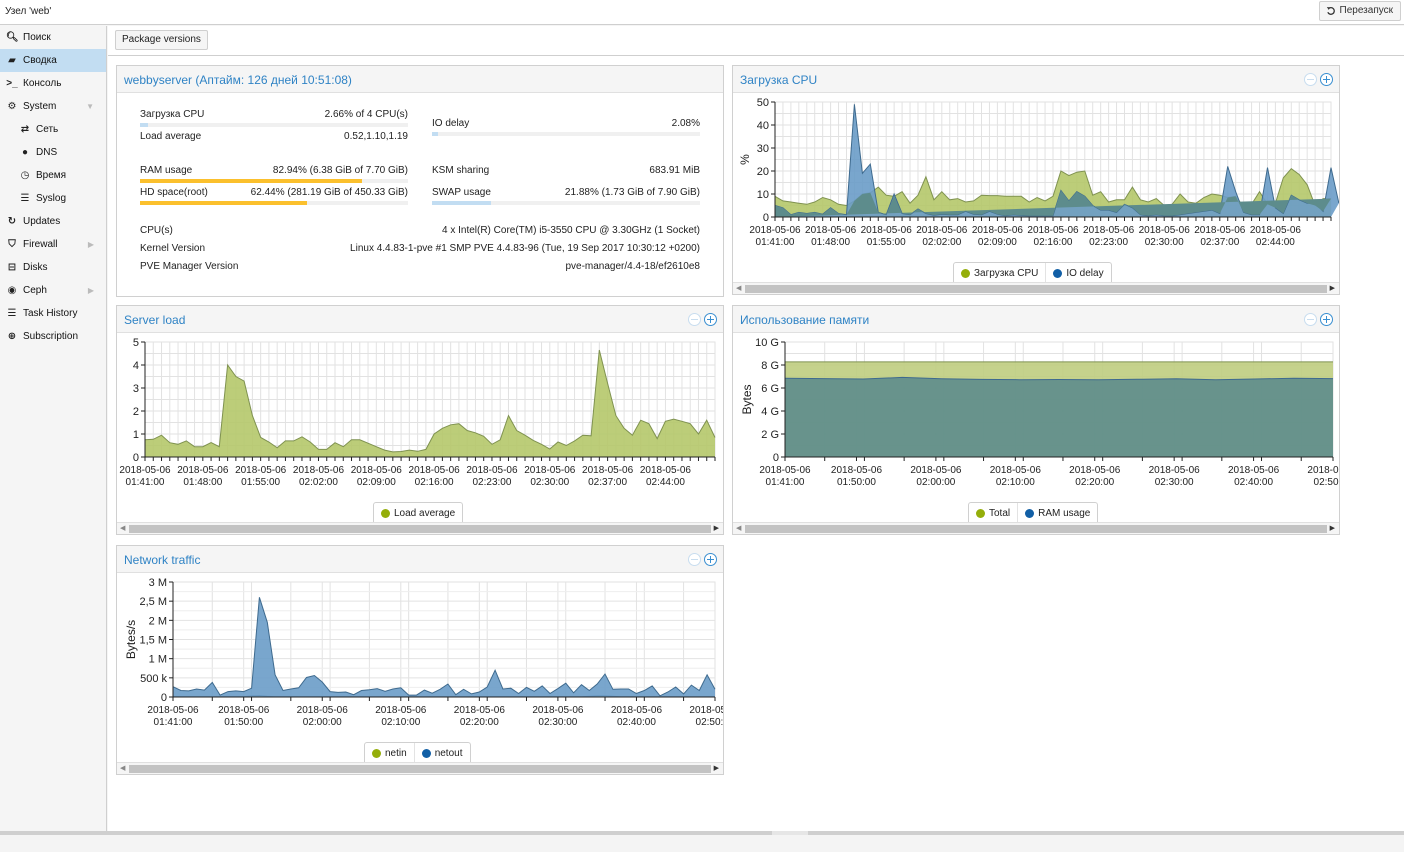 The height and width of the screenshot is (852, 1404). I want to click on swap-usage-bar-fill, so click(461, 203).